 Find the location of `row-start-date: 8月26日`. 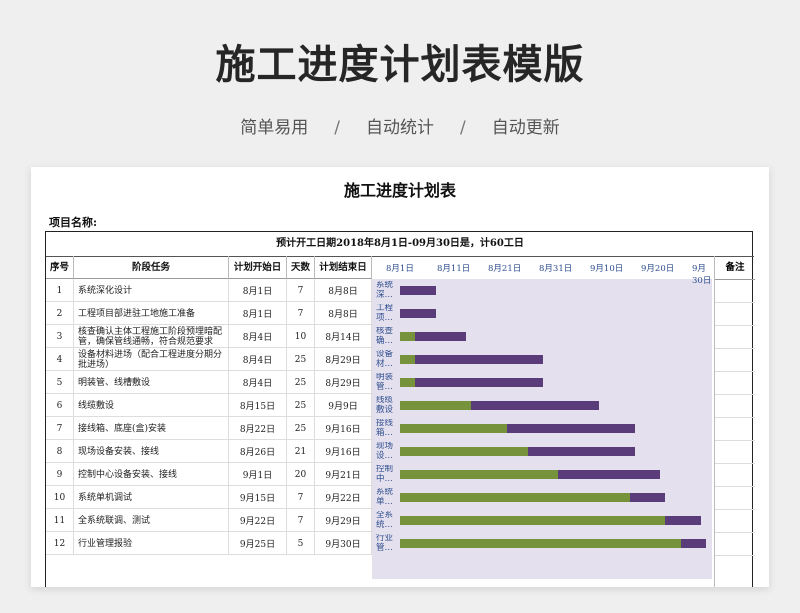

row-start-date: 8月26日 is located at coordinates (258, 451).